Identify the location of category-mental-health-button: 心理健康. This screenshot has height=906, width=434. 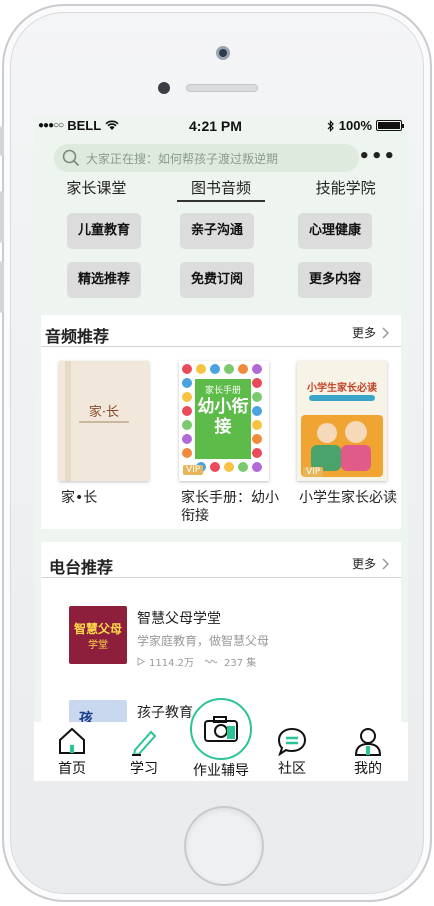
(335, 231).